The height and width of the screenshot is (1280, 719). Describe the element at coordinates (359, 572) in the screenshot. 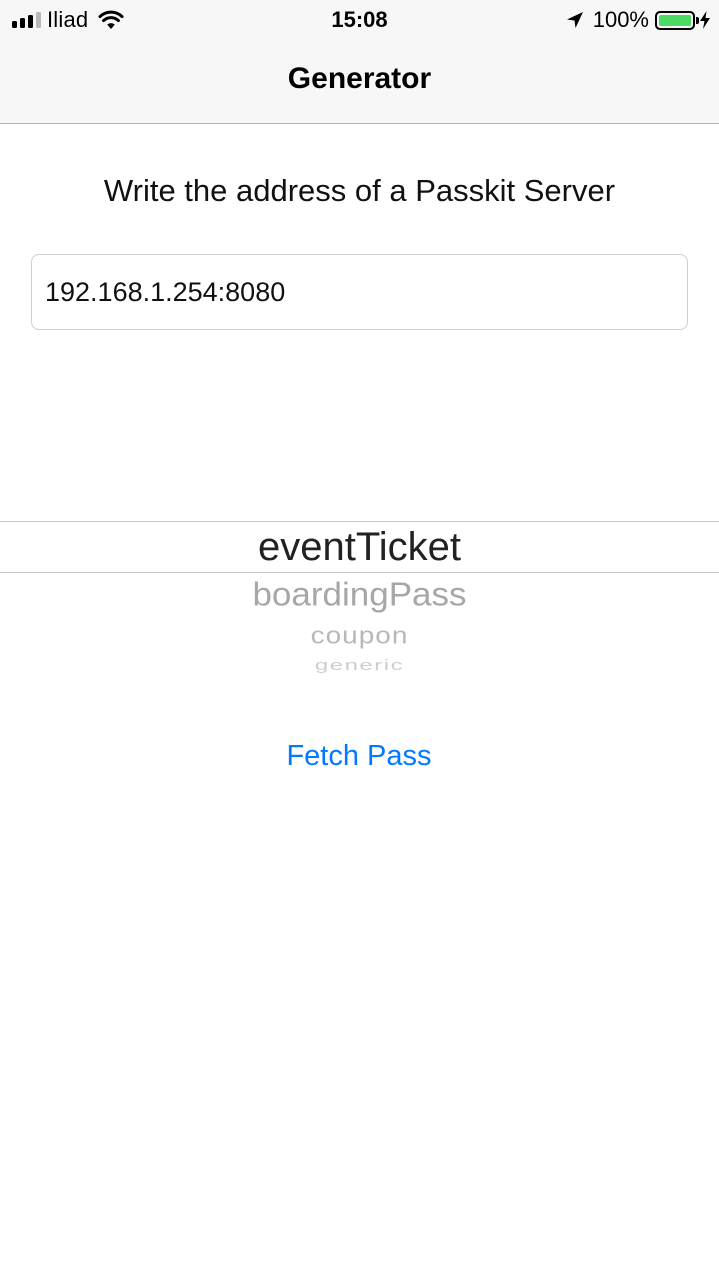

I see `picker-selection-line-bottom` at that location.